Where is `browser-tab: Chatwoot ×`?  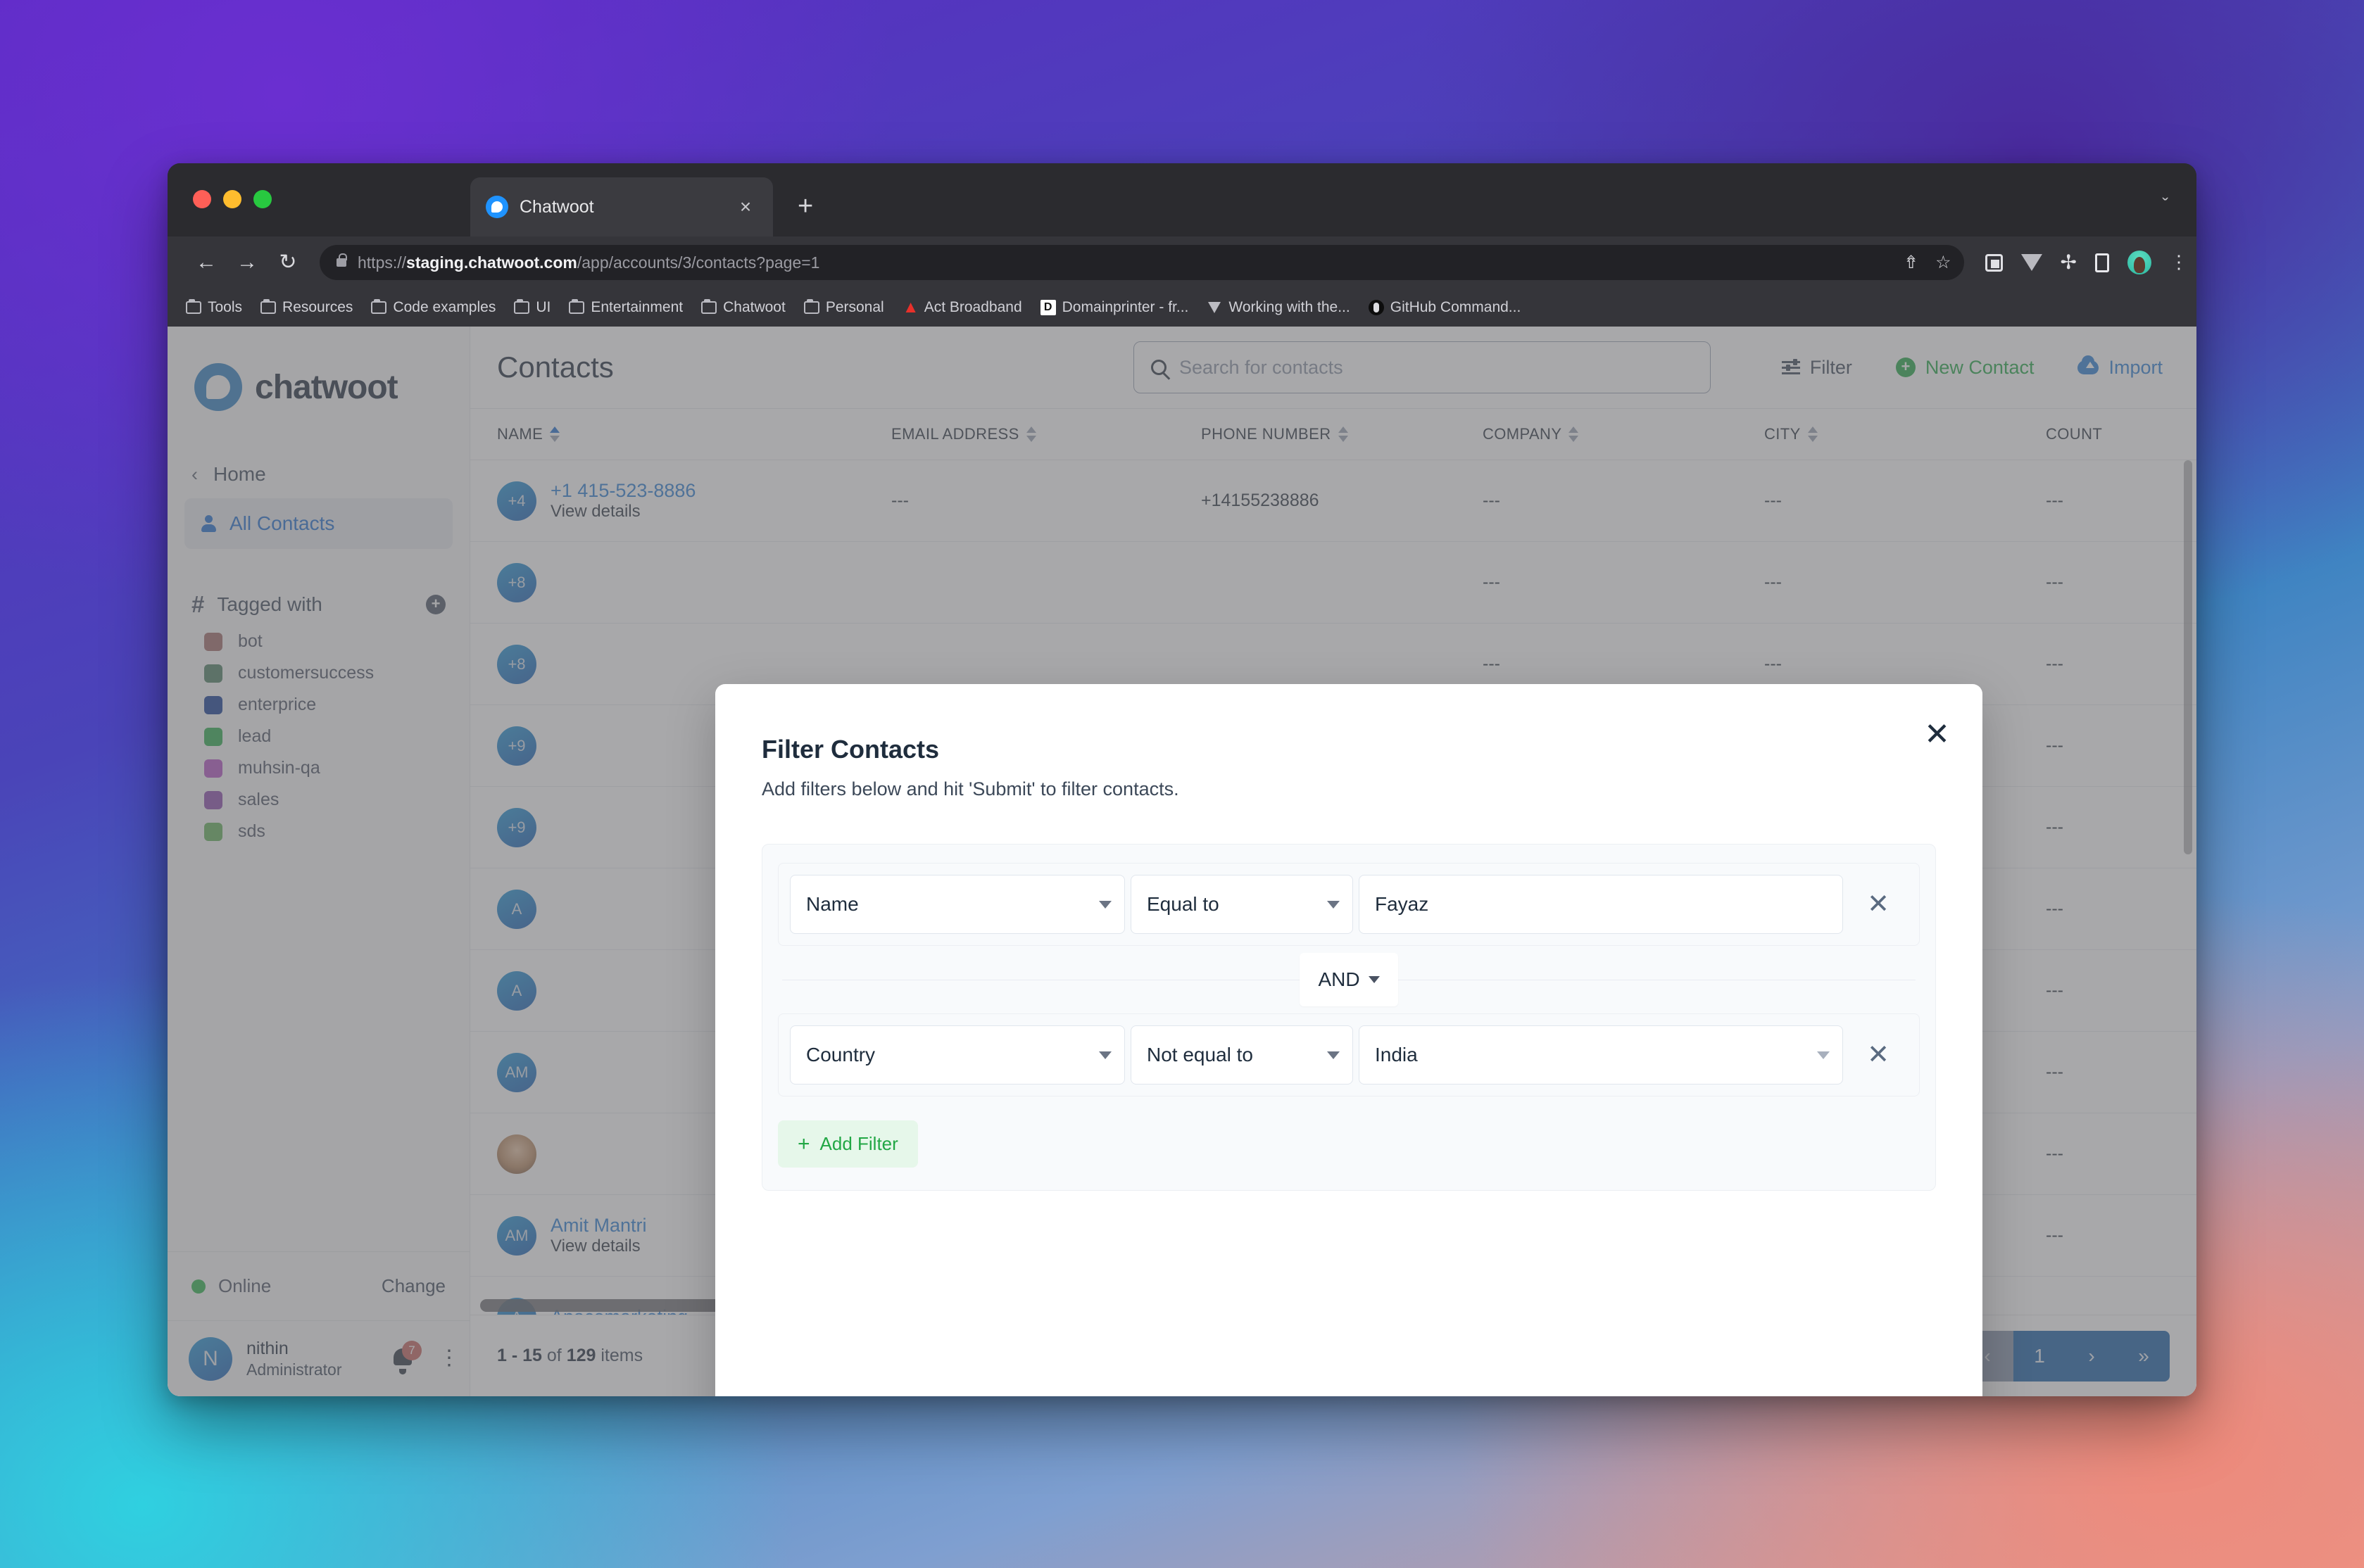
browser-tab: Chatwoot × is located at coordinates (621, 206).